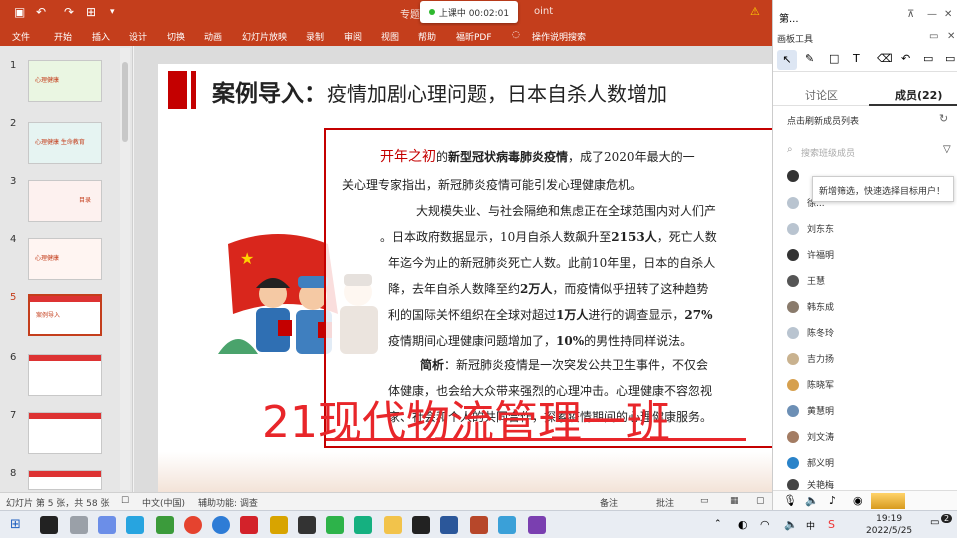  I want to click on panel-close-icon: ✕, so click(951, 36).